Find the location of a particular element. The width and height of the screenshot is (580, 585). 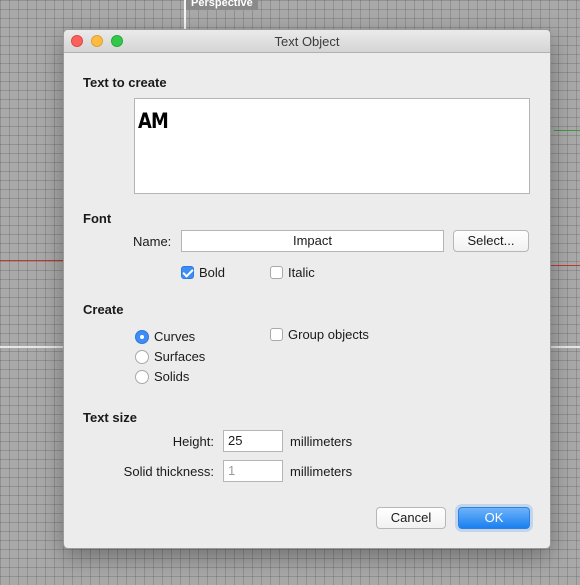

curves-label: Curves is located at coordinates (175, 336).